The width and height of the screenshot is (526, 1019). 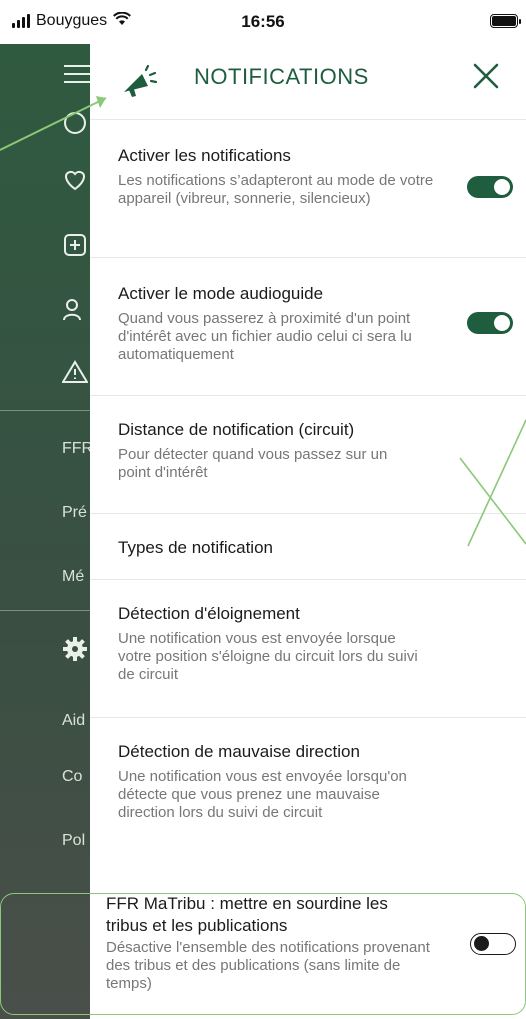 What do you see at coordinates (195, 547) in the screenshot?
I see `section-title: Types de notification` at bounding box center [195, 547].